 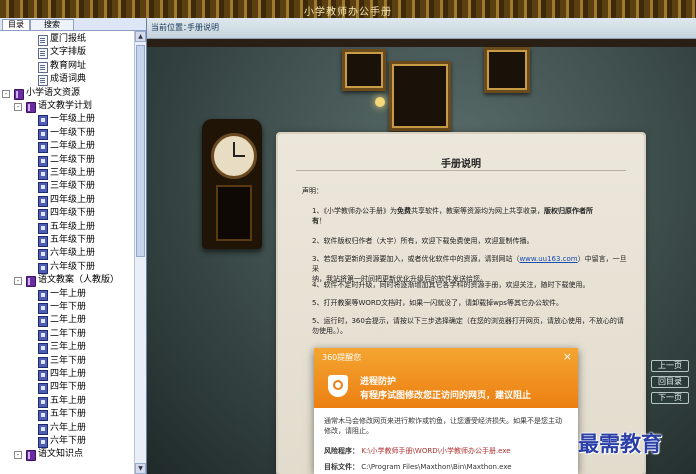 I want to click on tree-item-label: 文字排版, so click(x=68, y=52).